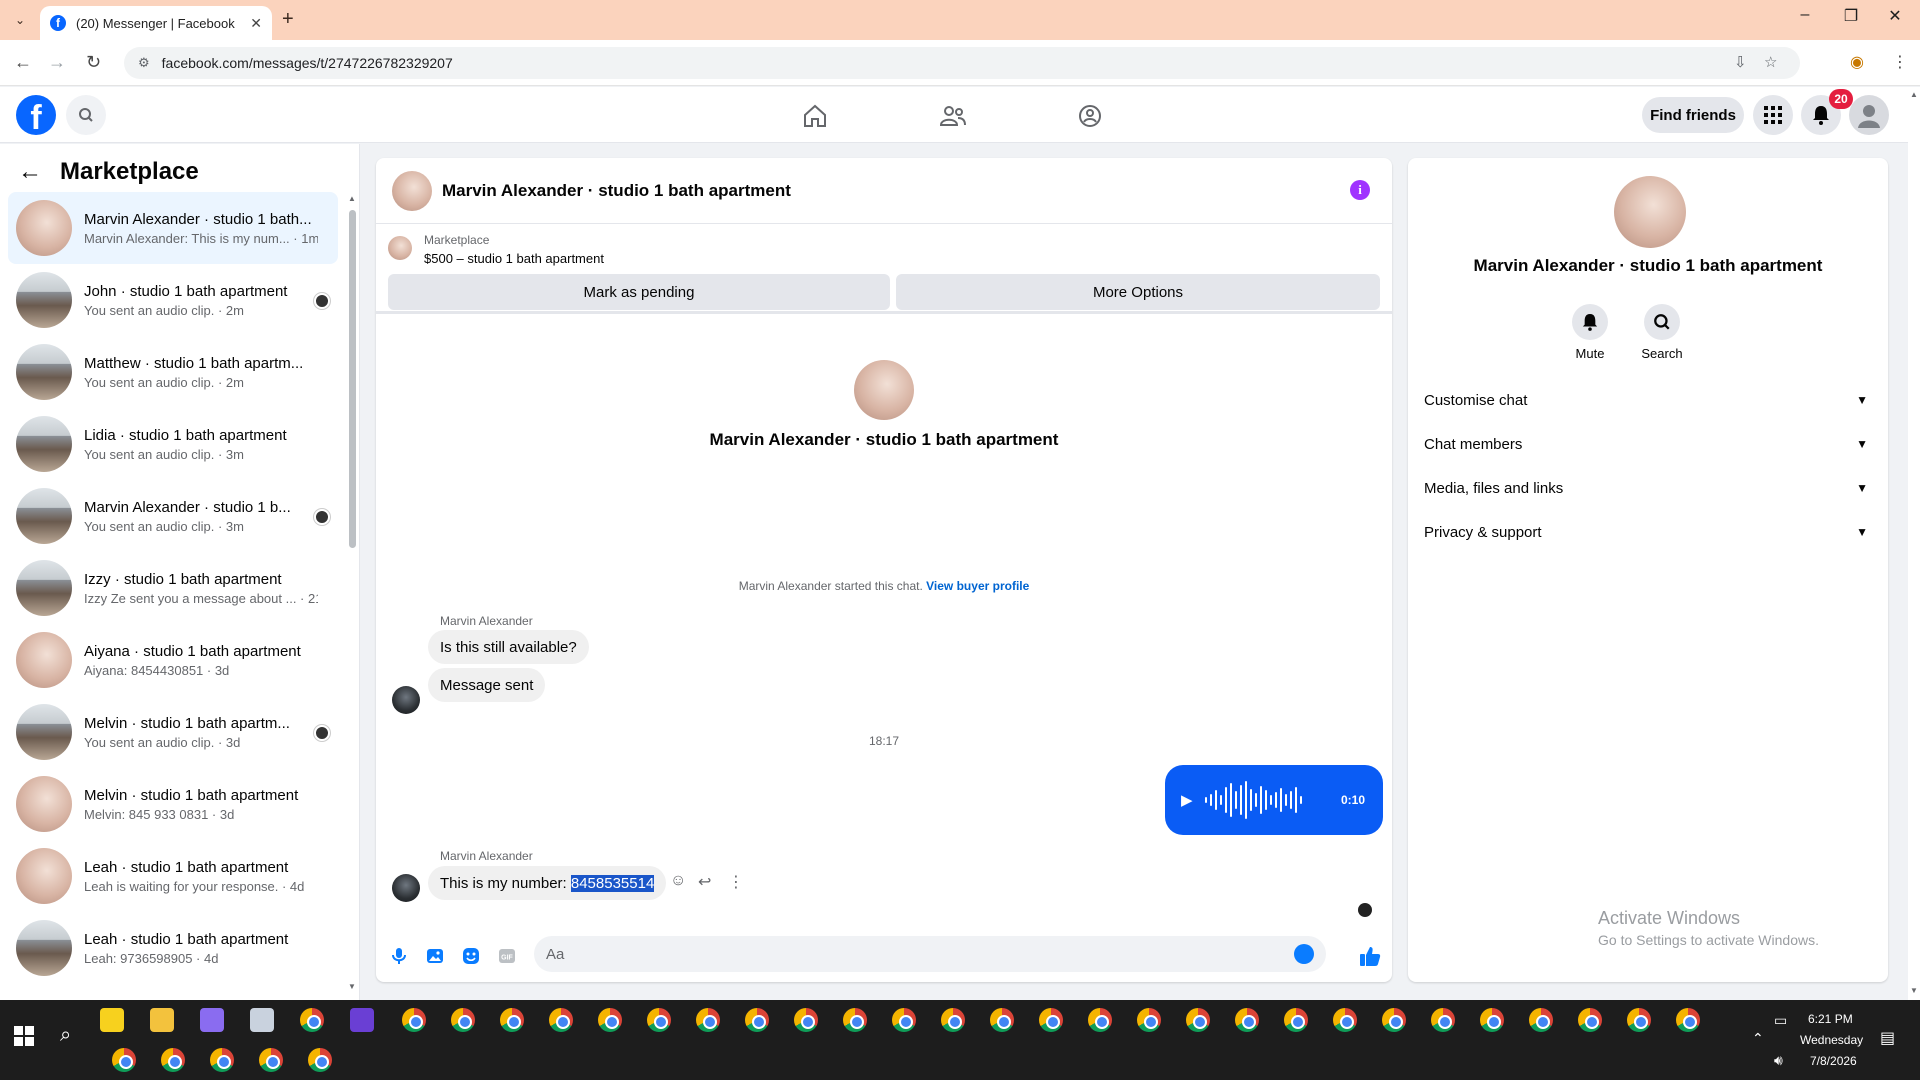  What do you see at coordinates (1833, 1061) in the screenshot?
I see `taskbar-date: 7/8/2026` at bounding box center [1833, 1061].